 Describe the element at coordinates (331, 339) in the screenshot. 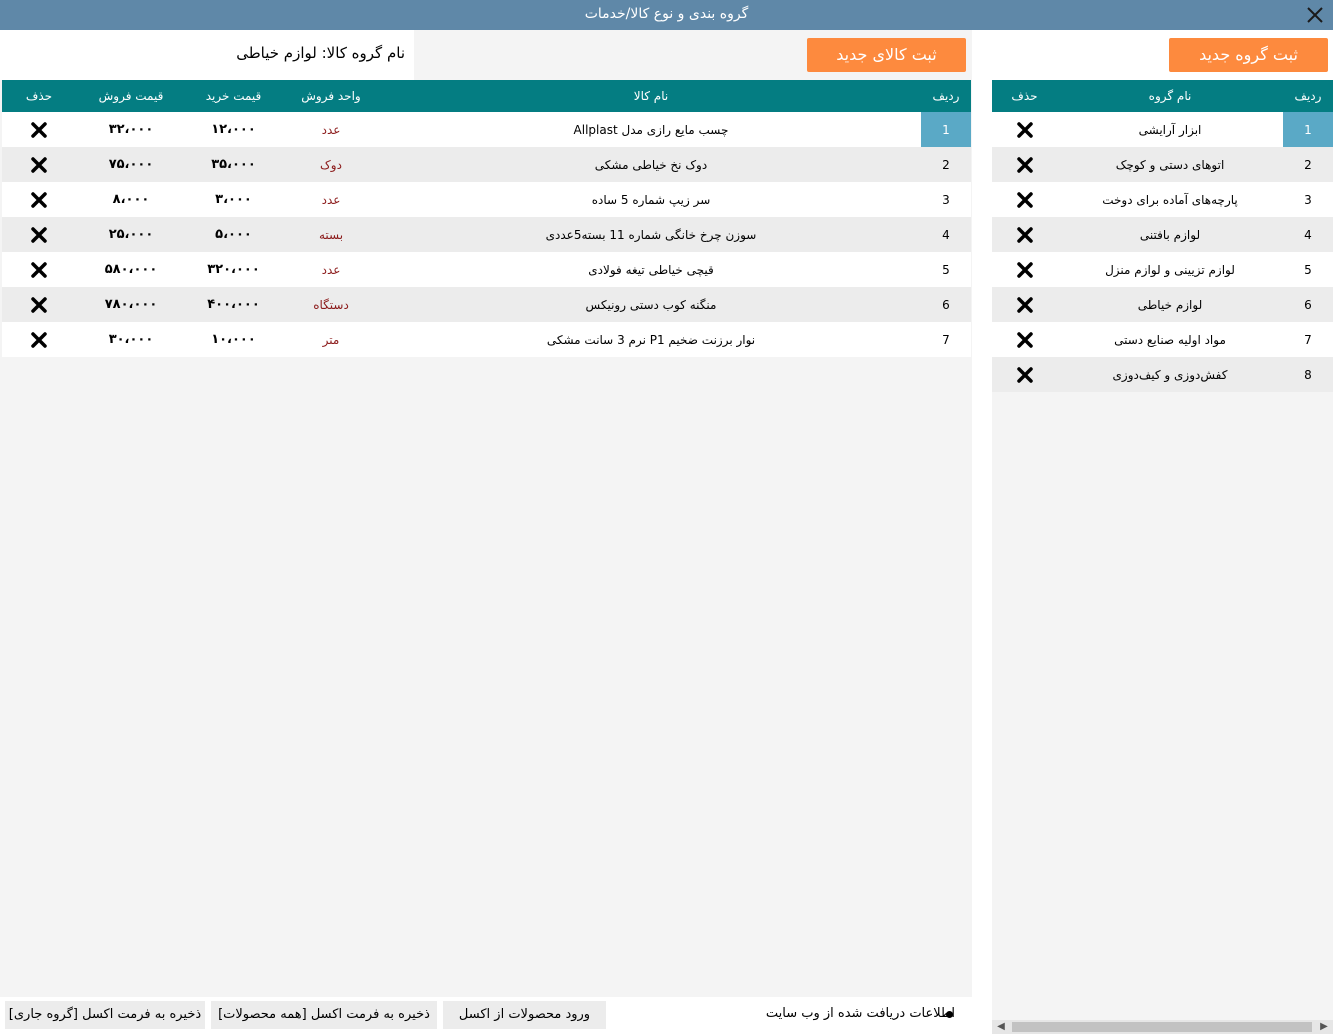

I see `product-unit: متر` at that location.